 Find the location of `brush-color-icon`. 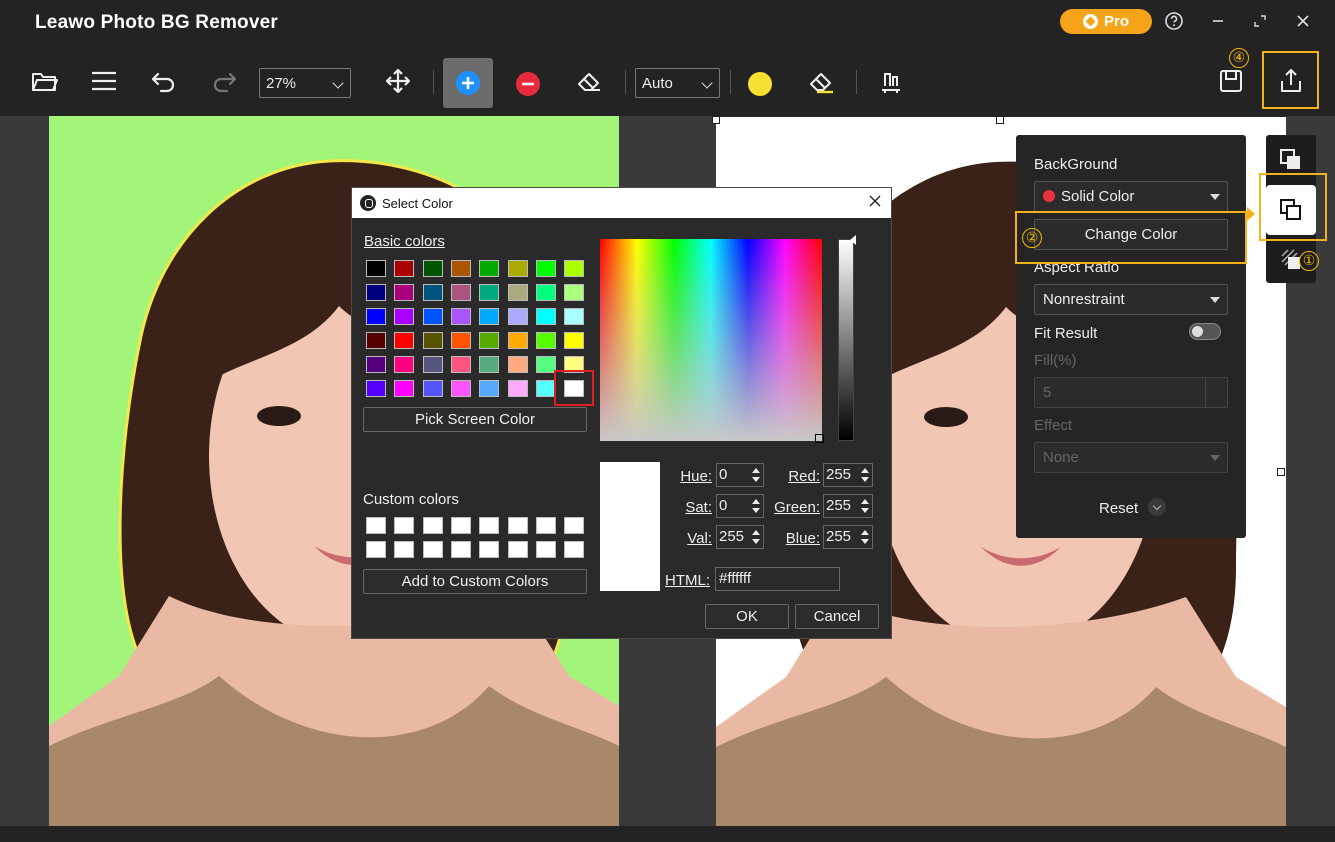

brush-color-icon is located at coordinates (760, 84).